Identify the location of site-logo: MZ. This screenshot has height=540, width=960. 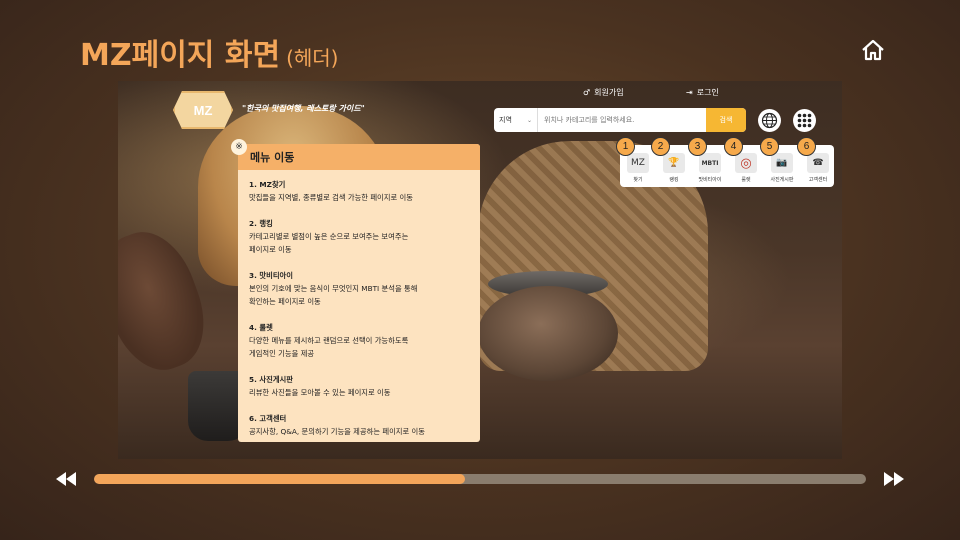
(203, 110).